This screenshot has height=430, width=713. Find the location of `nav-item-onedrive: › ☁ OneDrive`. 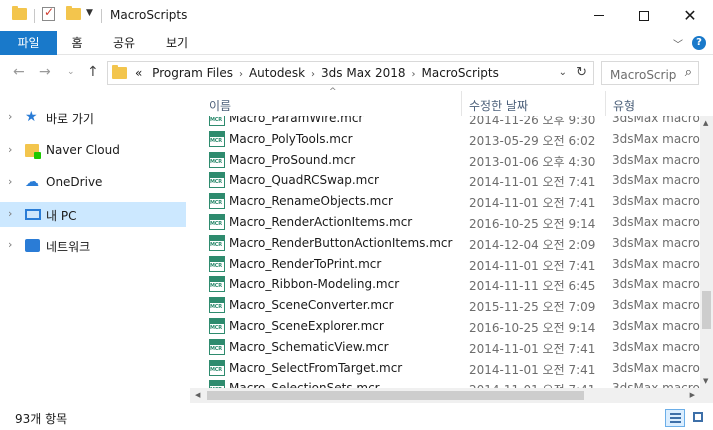

nav-item-onedrive: › ☁ OneDrive is located at coordinates (93, 182).